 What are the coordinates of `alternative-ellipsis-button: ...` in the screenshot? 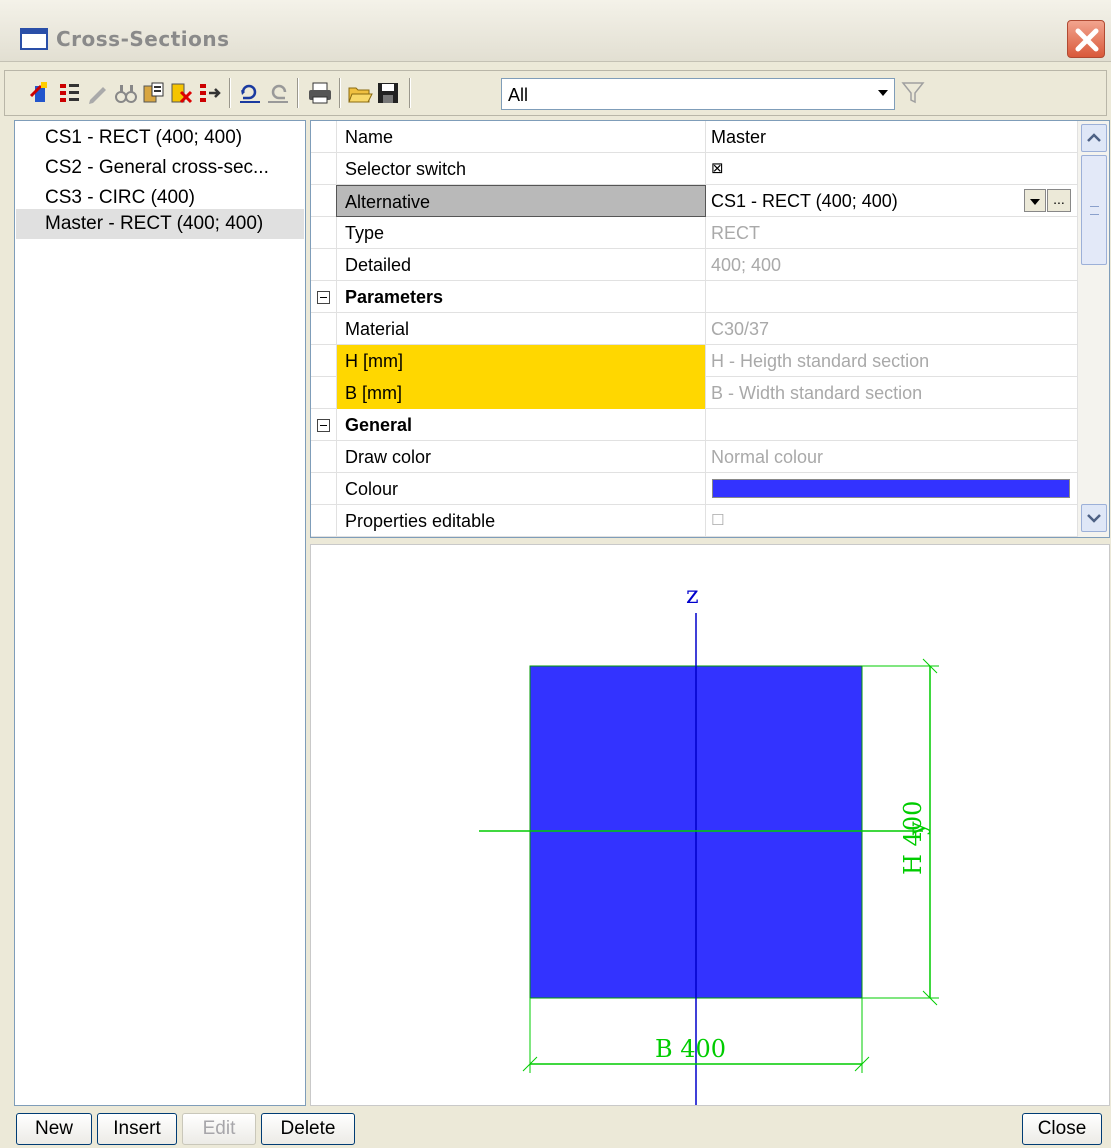 It's located at (1059, 200).